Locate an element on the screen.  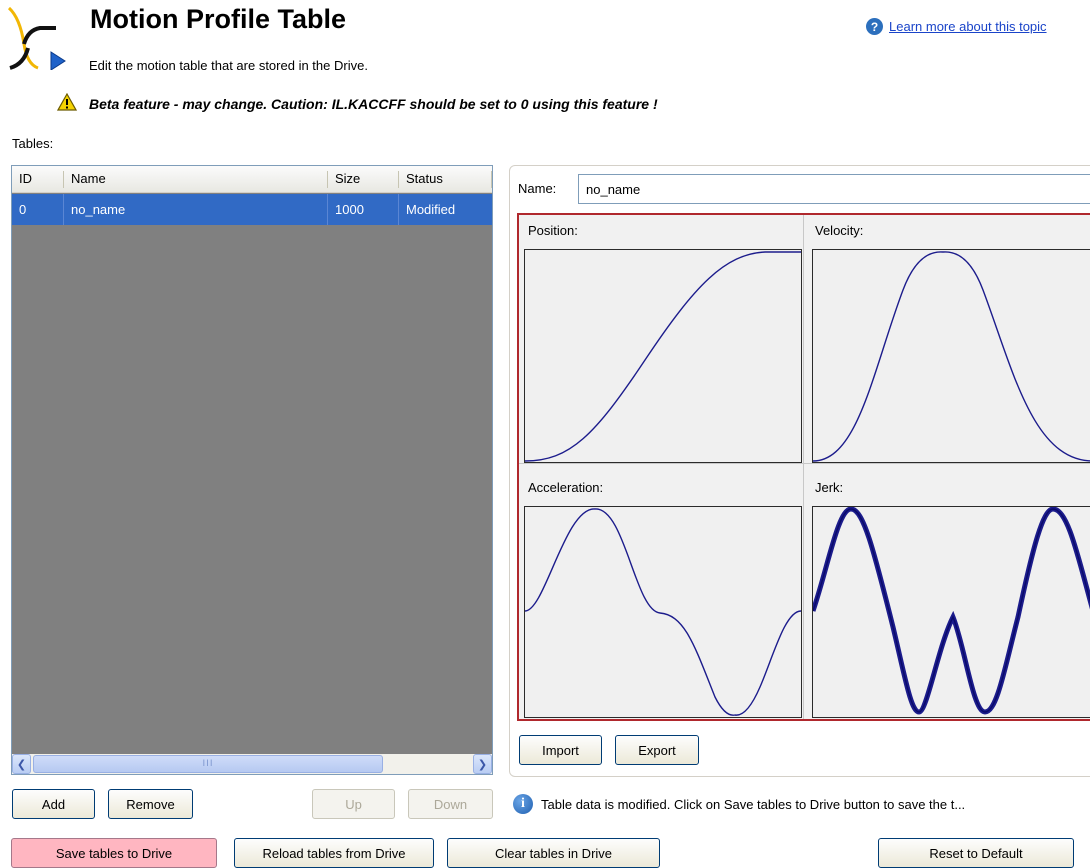
velocity-chart-label: Velocity: is located at coordinates (839, 230).